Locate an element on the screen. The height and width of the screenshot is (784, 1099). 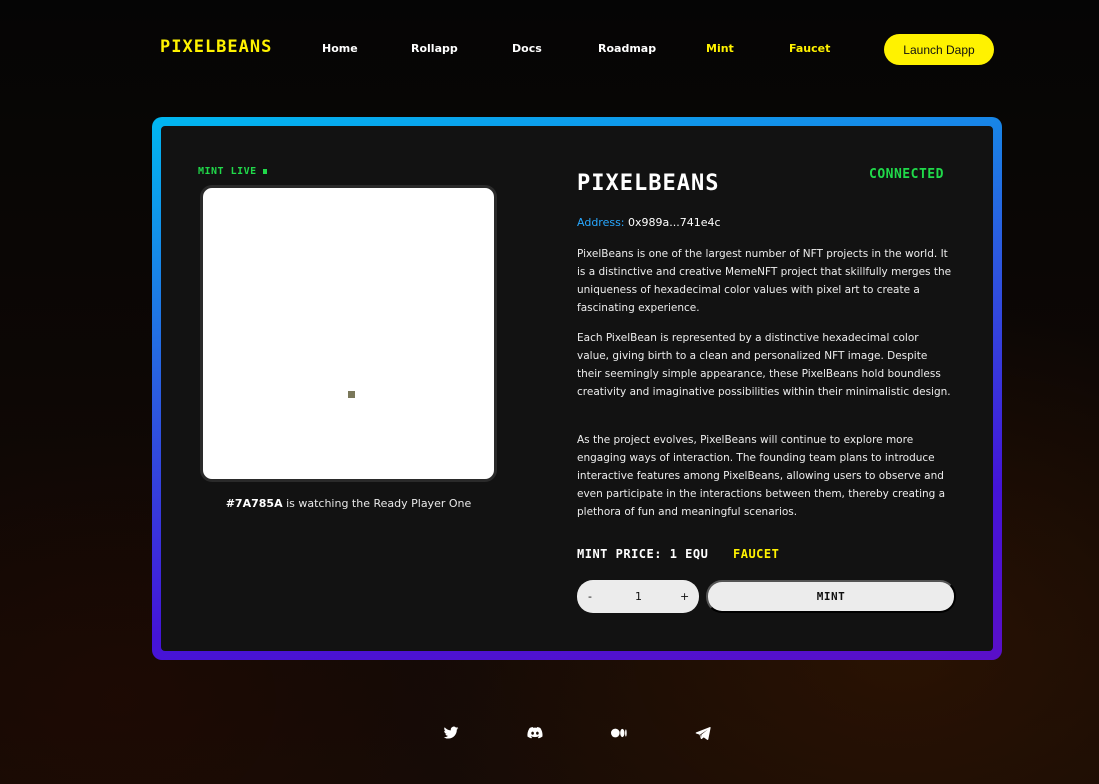
mint-live-status: MINT LIVE is located at coordinates (232, 171).